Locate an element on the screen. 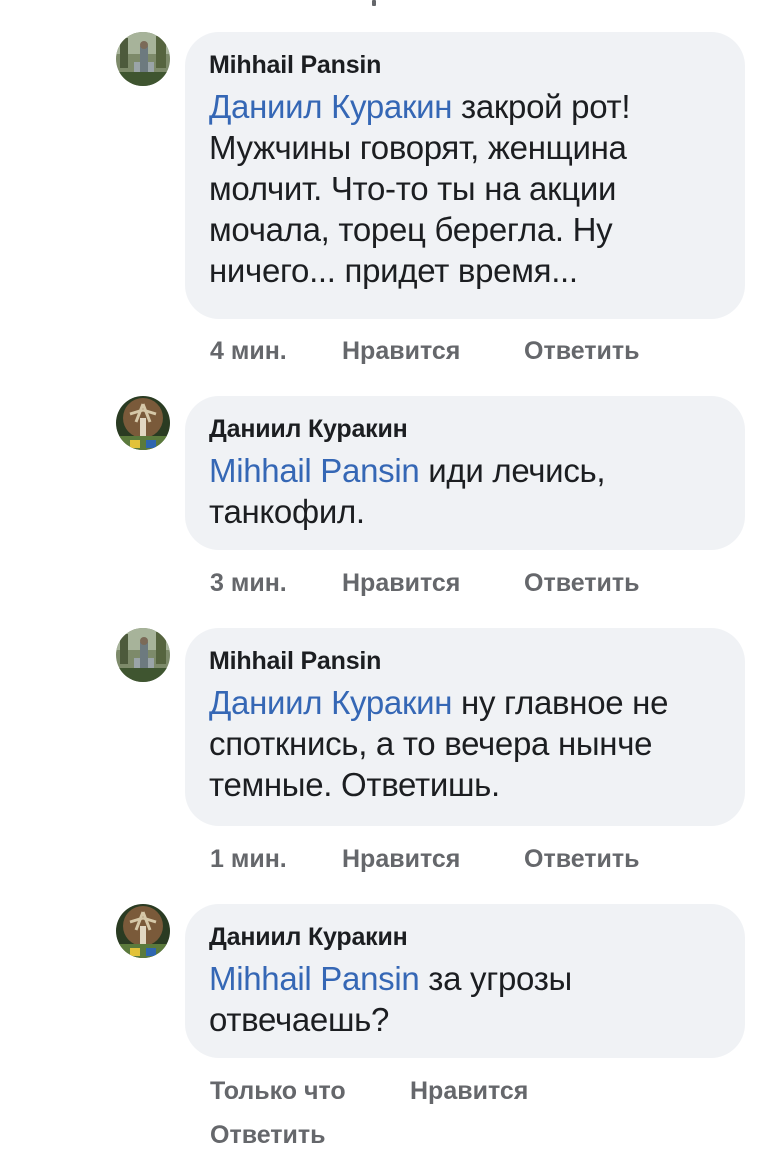  comment-actions: Только что Нравится is located at coordinates (369, 1091).